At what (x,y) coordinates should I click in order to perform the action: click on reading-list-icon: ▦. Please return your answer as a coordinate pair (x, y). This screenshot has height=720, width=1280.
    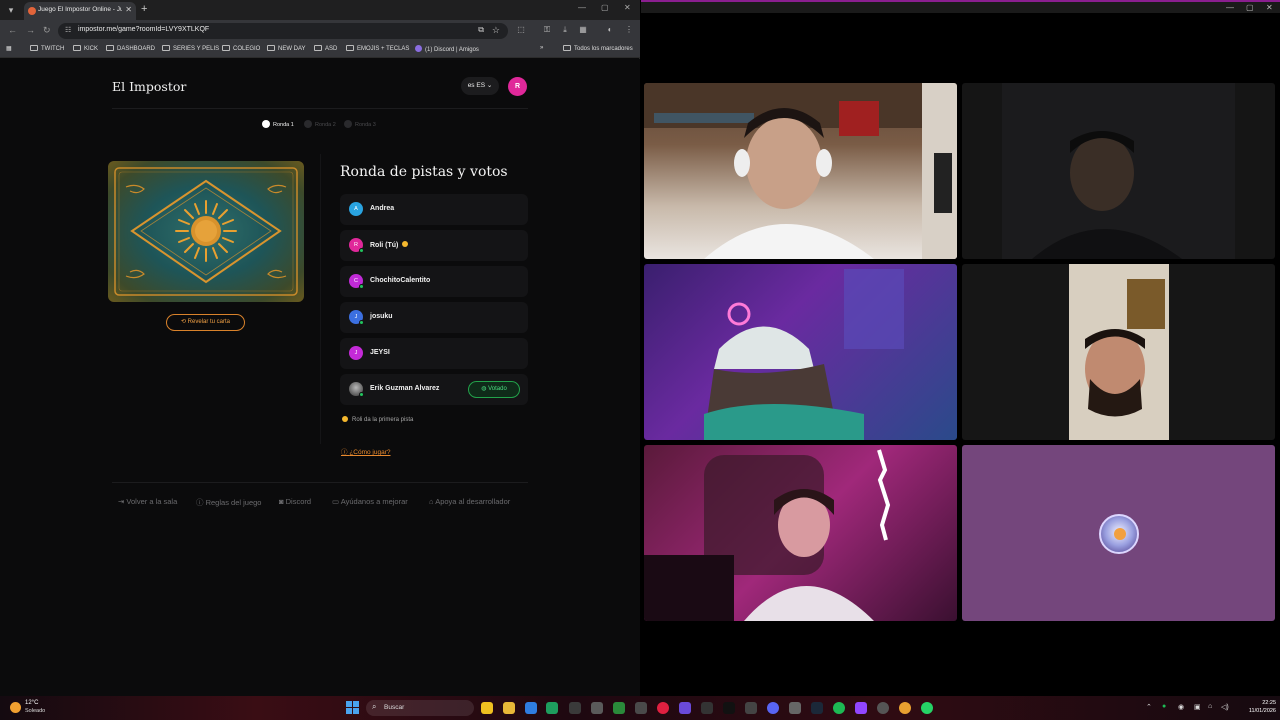
    Looking at the image, I should click on (583, 30).